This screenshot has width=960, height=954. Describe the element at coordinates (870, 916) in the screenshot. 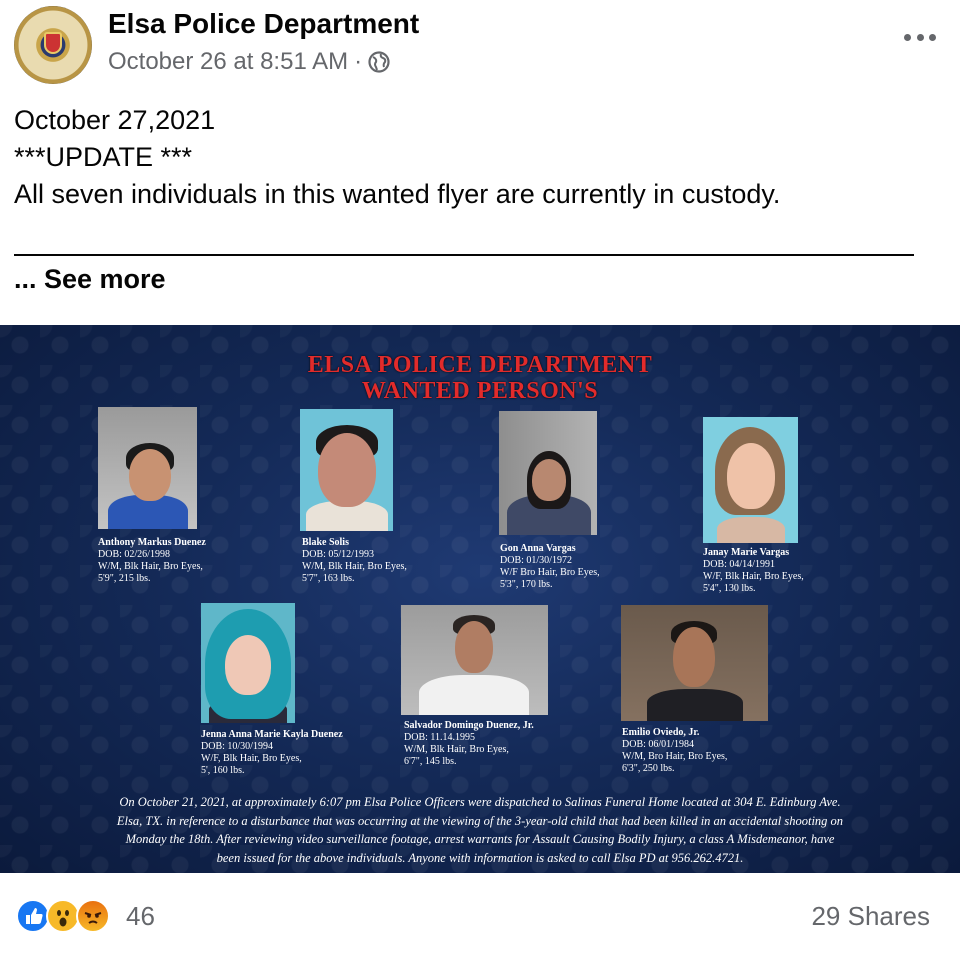

I see `shares-count-link: 29 Shares` at that location.